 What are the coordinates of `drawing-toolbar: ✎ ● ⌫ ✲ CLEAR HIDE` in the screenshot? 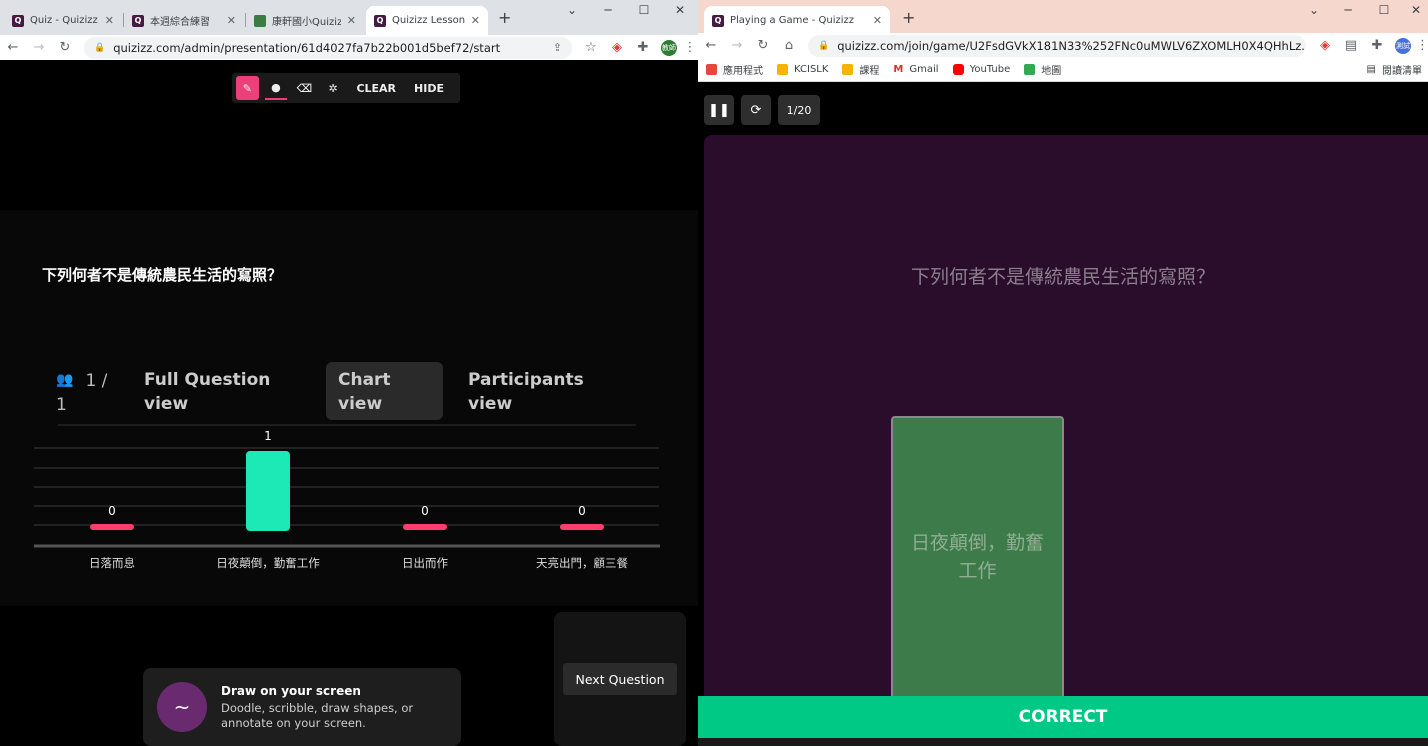 It's located at (346, 88).